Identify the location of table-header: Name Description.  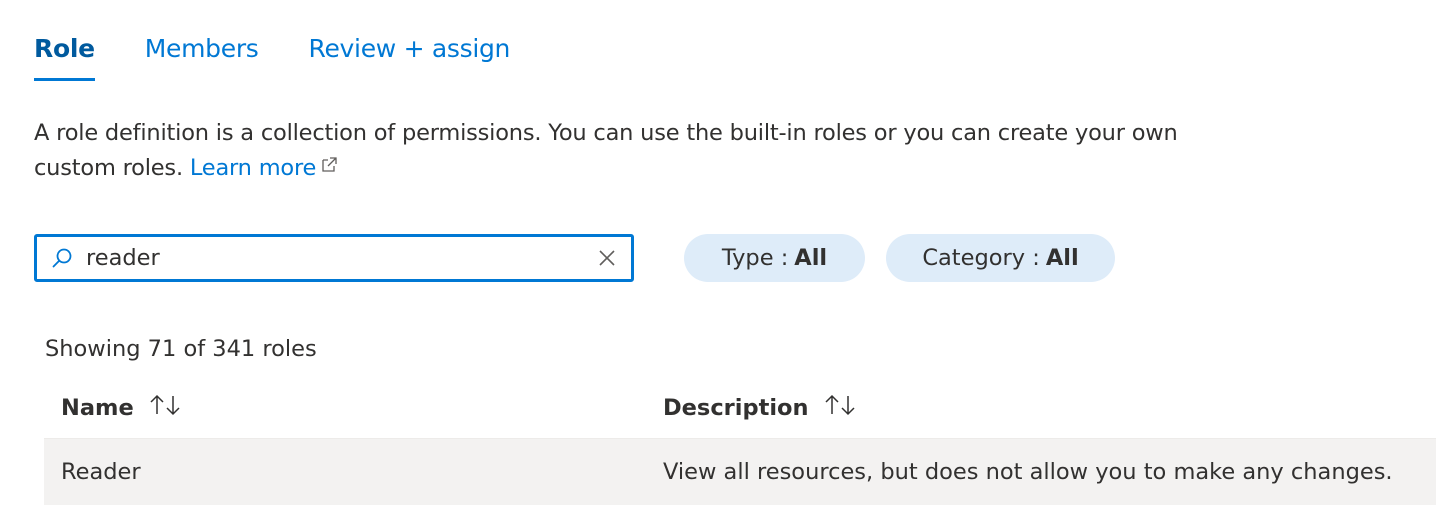
(740, 408).